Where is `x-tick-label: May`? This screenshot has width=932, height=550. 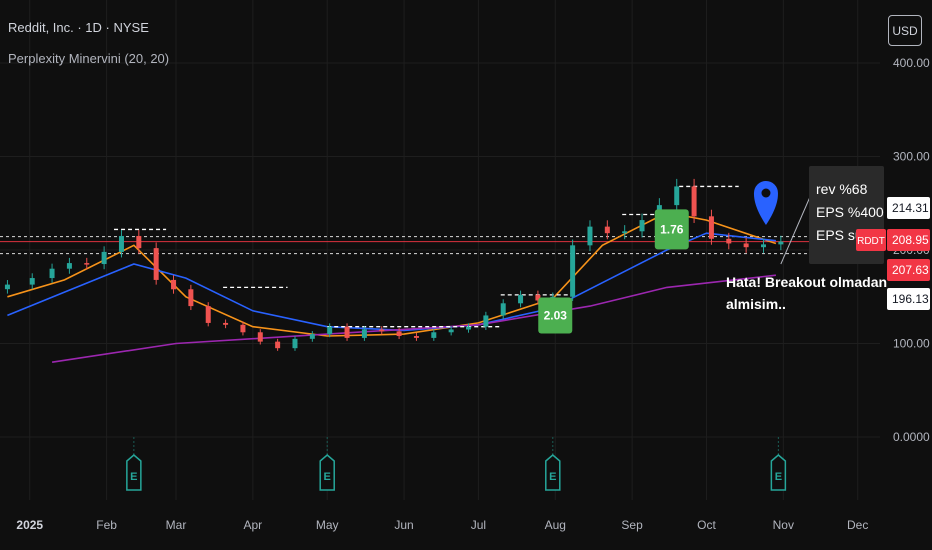 x-tick-label: May is located at coordinates (327, 525).